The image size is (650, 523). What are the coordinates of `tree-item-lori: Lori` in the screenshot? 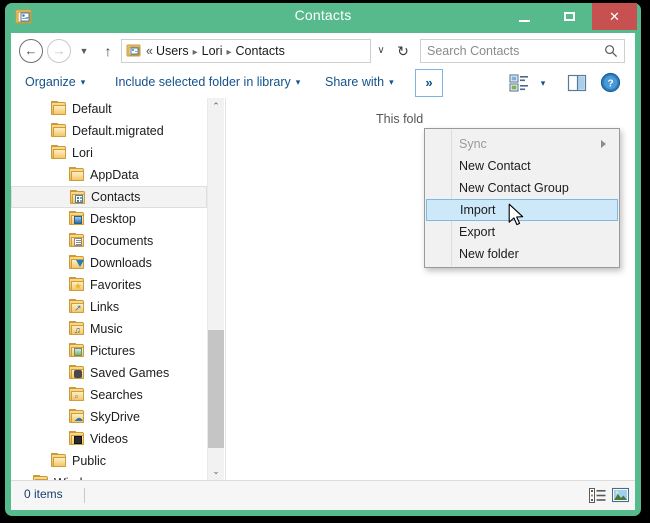 It's located at (109, 153).